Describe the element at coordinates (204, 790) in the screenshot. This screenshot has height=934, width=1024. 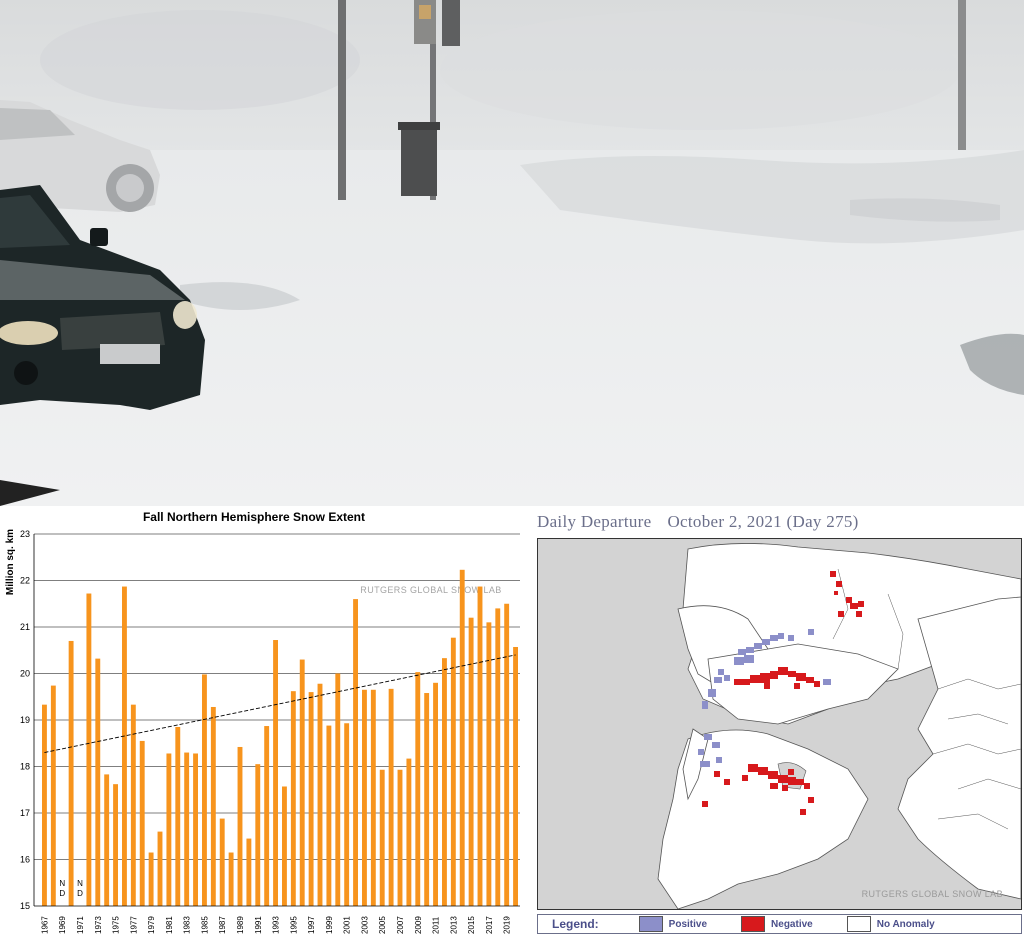
I see `bar-1985` at that location.